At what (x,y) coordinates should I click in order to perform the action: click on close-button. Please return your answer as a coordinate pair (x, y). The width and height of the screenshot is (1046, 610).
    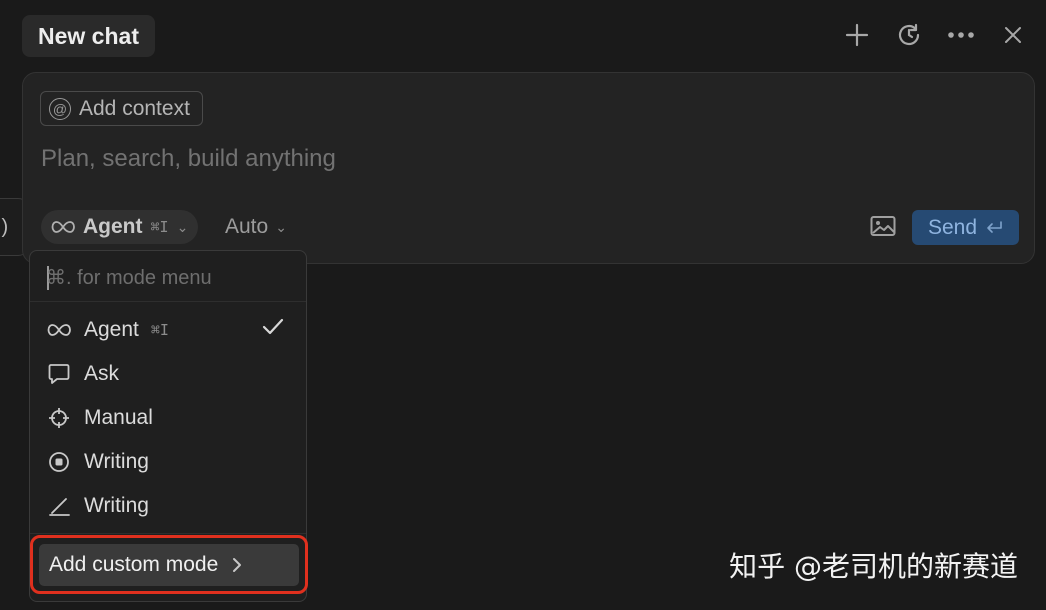
    Looking at the image, I should click on (1013, 35).